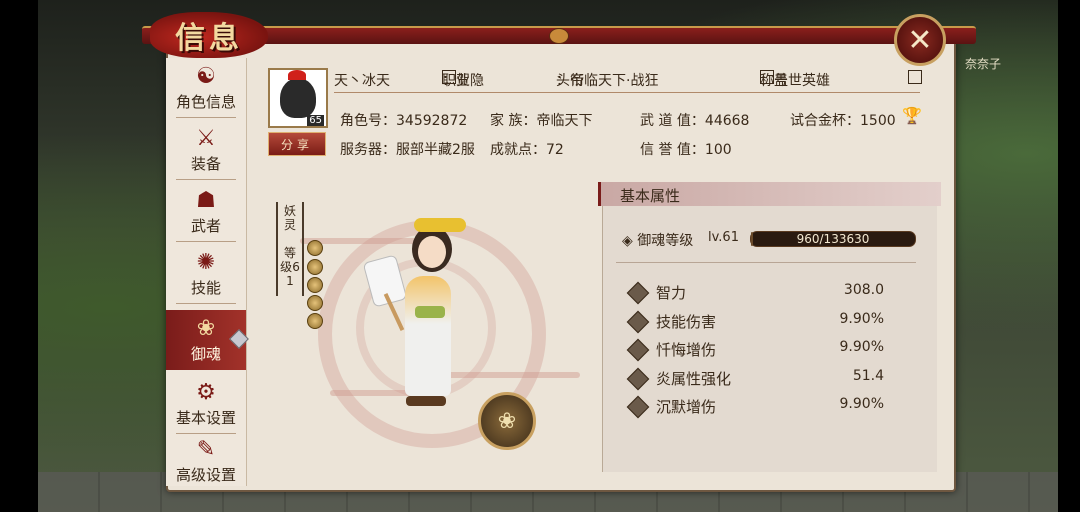 The width and height of the screenshot is (1080, 512). What do you see at coordinates (983, 64) in the screenshot?
I see `npc-name-label: 奈奈子` at bounding box center [983, 64].